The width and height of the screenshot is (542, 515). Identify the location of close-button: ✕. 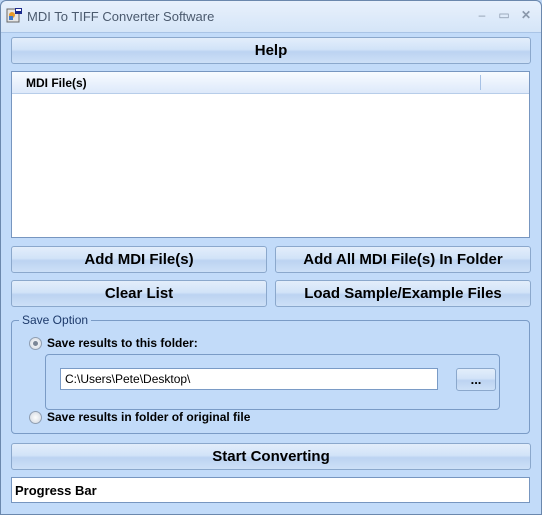
(526, 15).